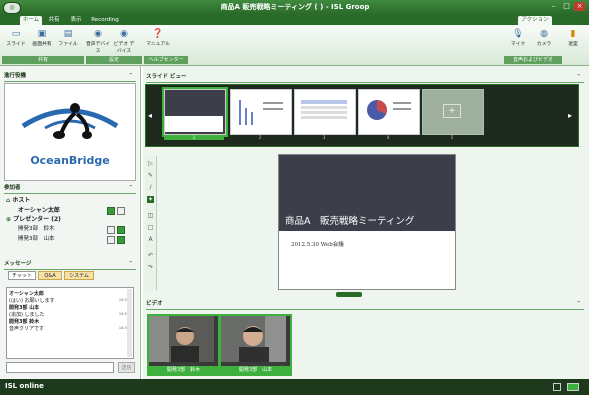 The image size is (589, 406). What do you see at coordinates (253, 339) in the screenshot?
I see `video-feed-person` at bounding box center [253, 339].